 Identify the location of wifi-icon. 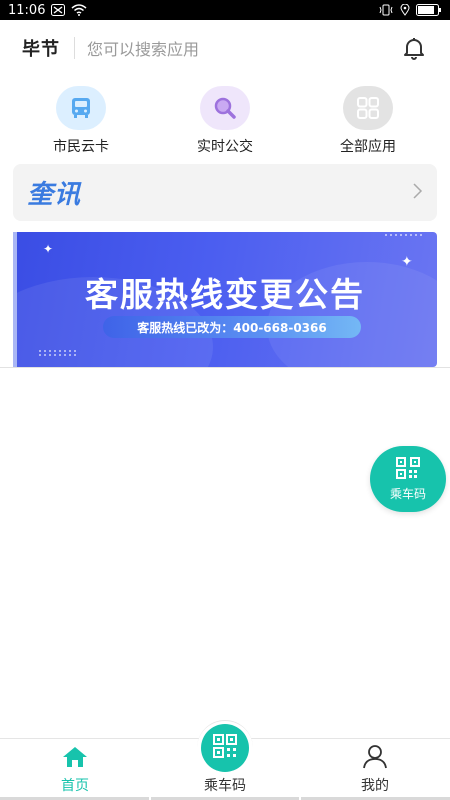
(79, 10).